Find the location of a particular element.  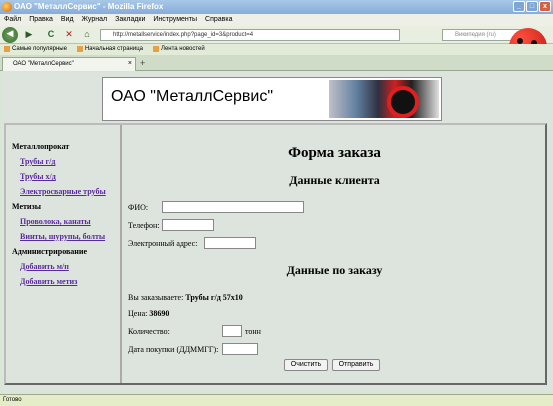

sidebar-link-cold-pipes: Трубы х/д is located at coordinates (70, 176).